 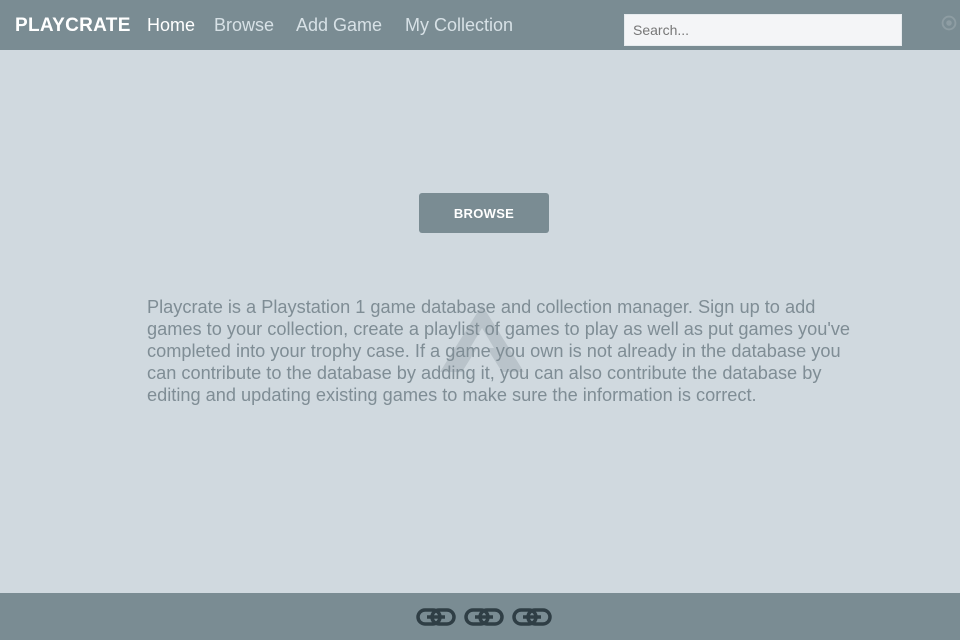 What do you see at coordinates (484, 213) in the screenshot?
I see `browse-button: BROWSE` at bounding box center [484, 213].